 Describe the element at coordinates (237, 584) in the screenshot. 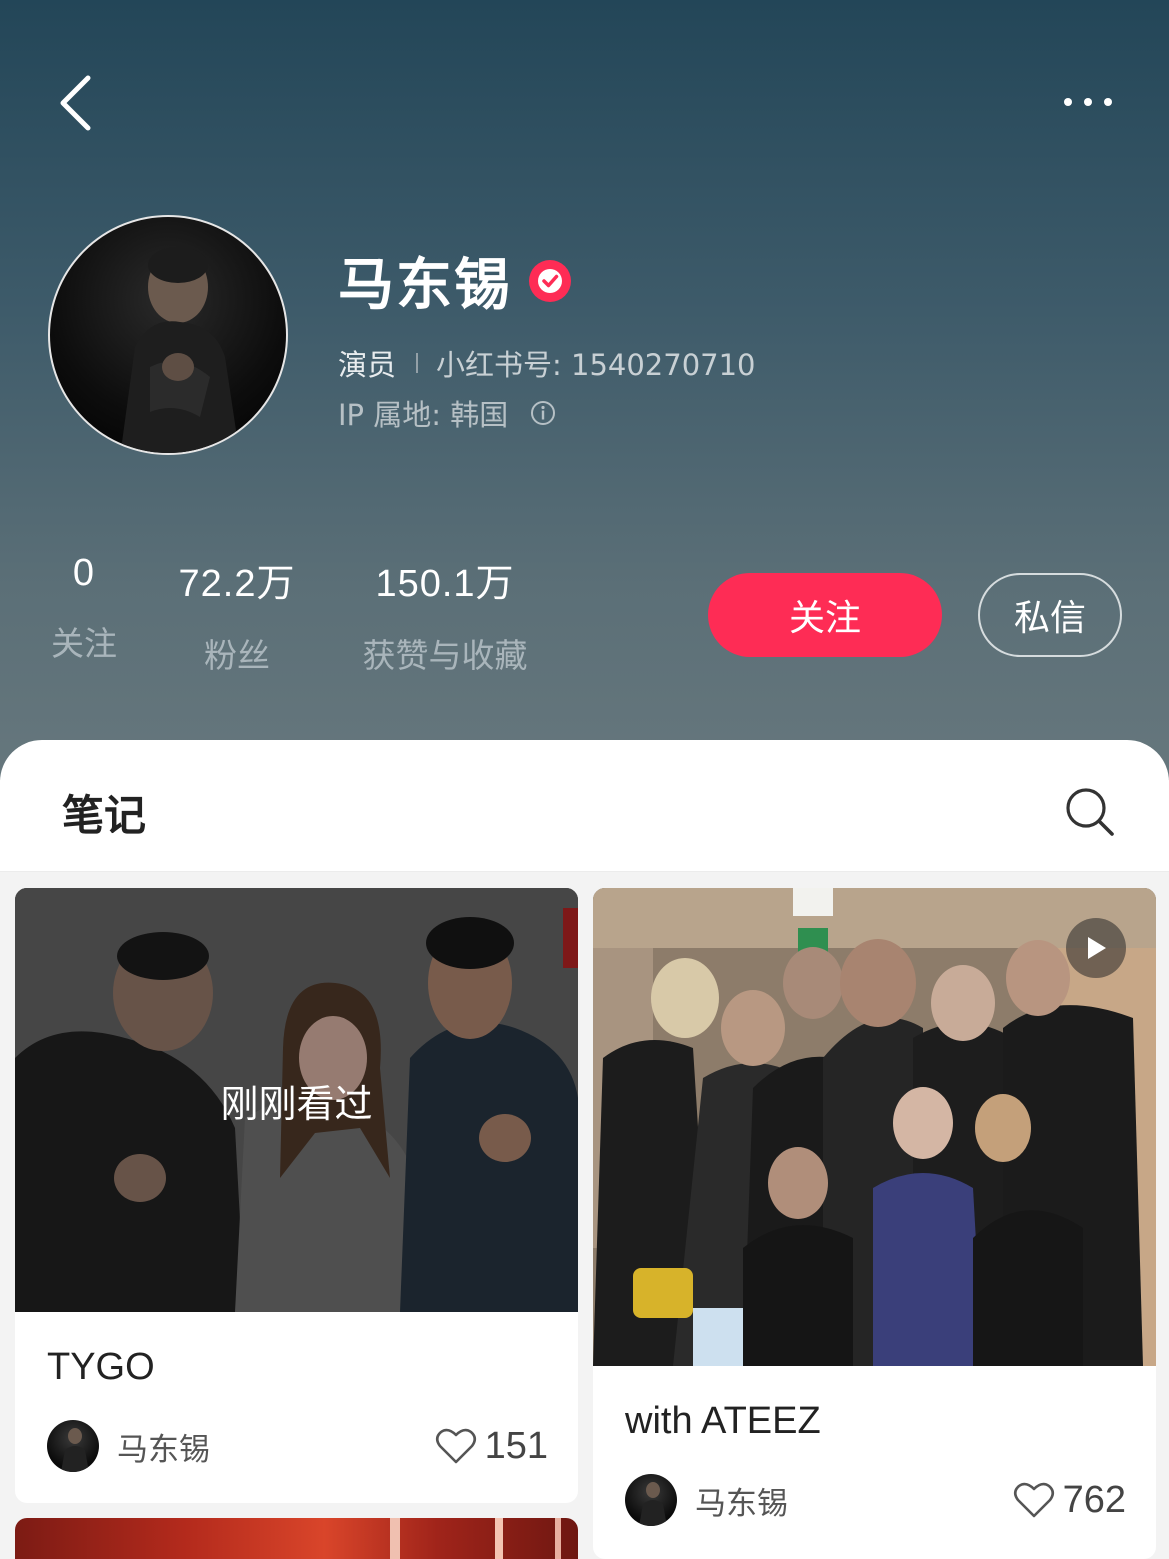

I see `stat-value: 72.2万` at that location.